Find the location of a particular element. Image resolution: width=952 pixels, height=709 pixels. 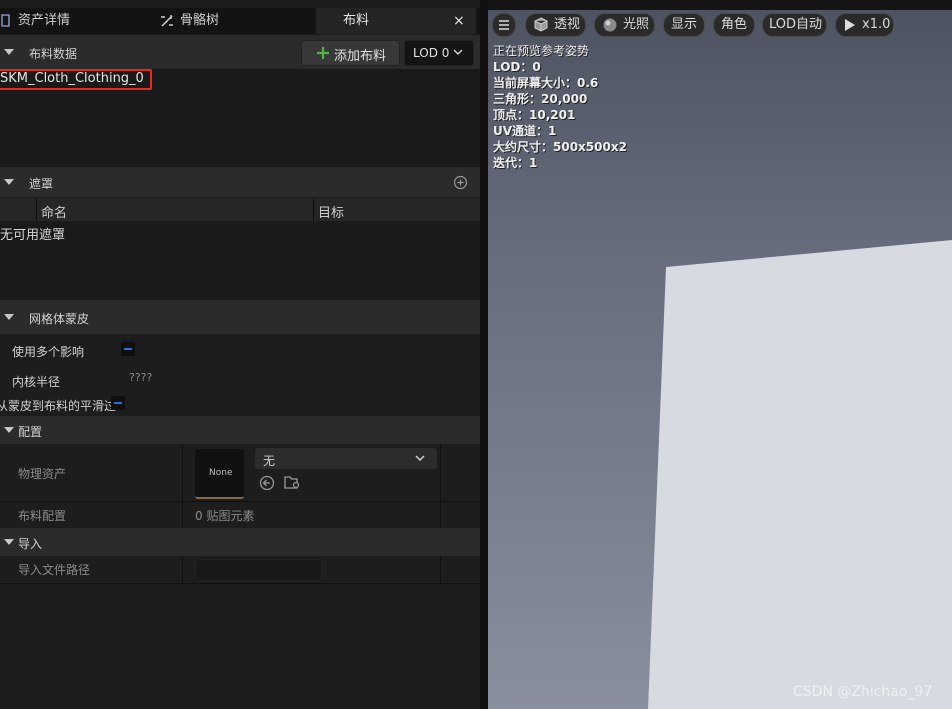

perspective-button: 透视 is located at coordinates (555, 25).